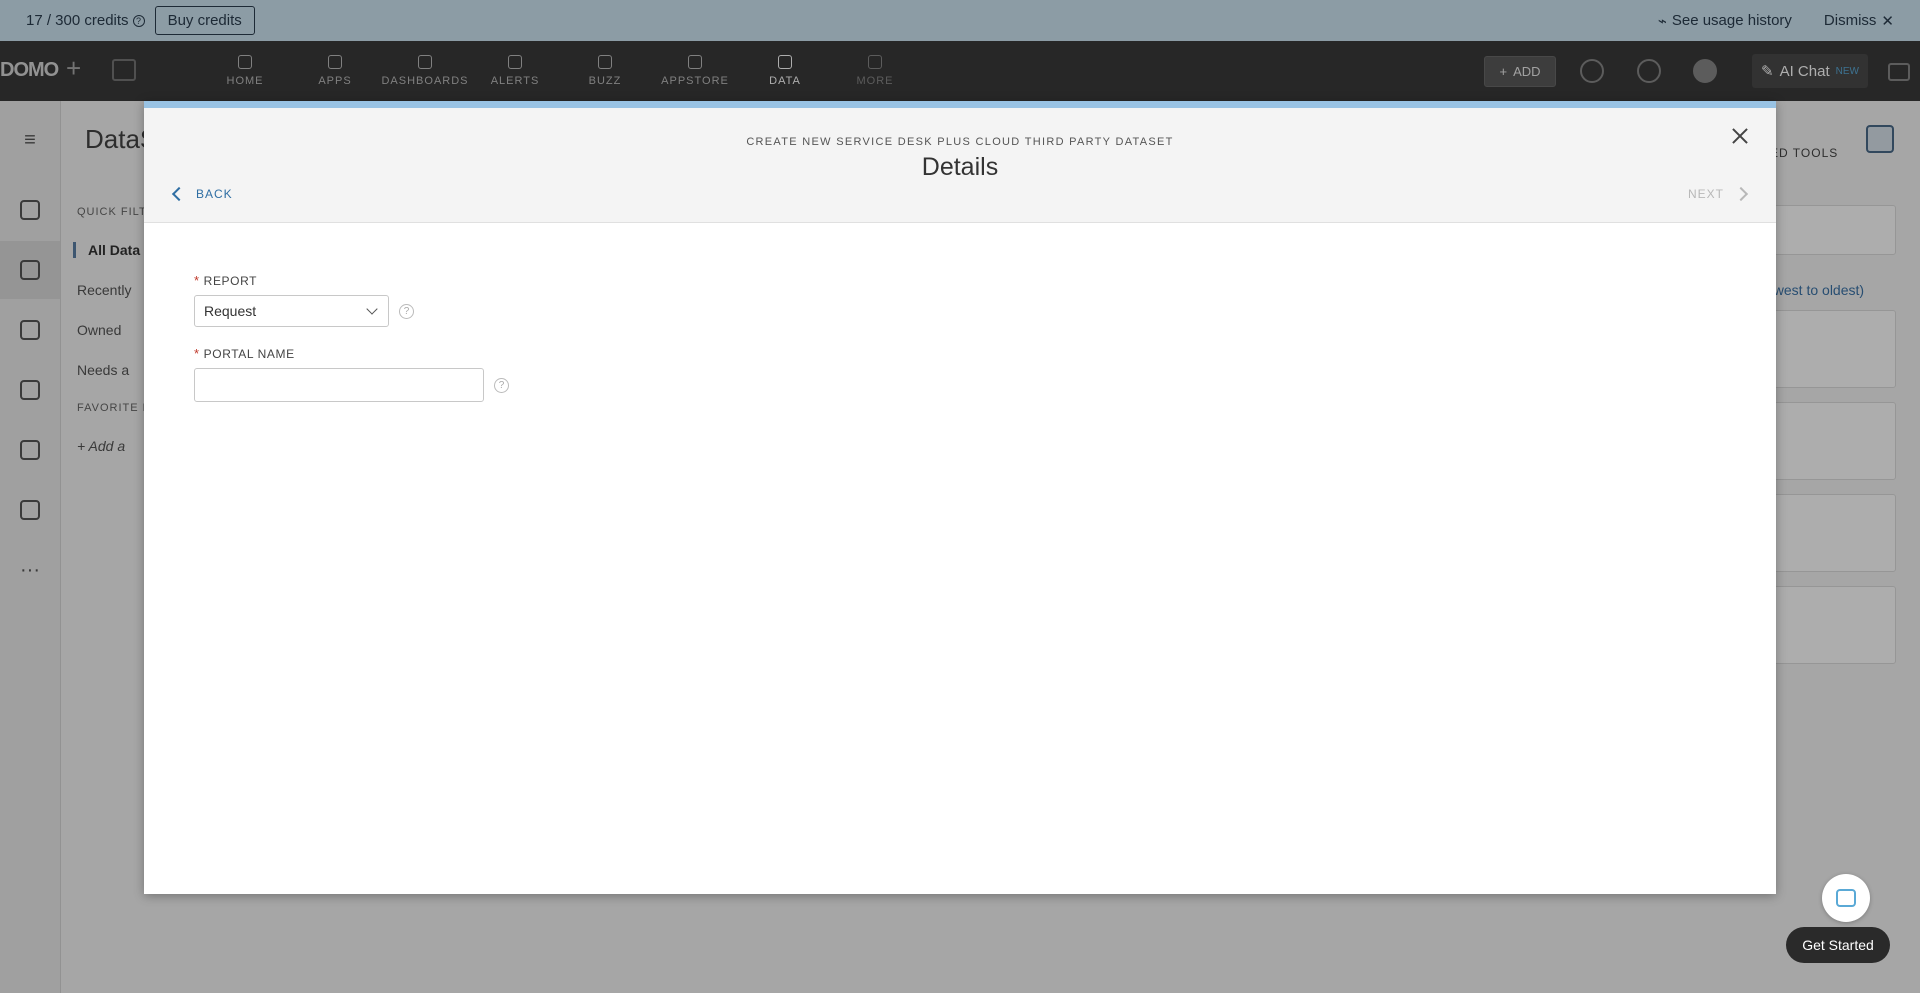 The image size is (1920, 993). What do you see at coordinates (230, 280) in the screenshot?
I see `report-label-text: REPORT` at bounding box center [230, 280].